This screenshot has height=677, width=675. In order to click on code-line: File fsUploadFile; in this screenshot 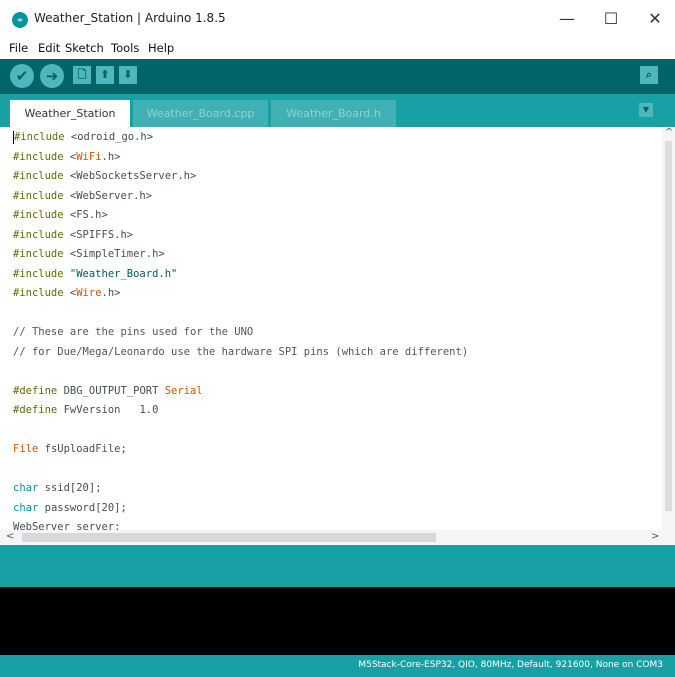, I will do `click(70, 449)`.